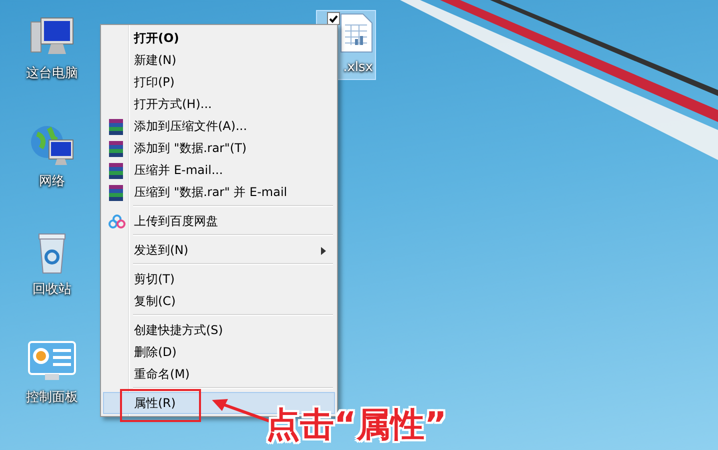 The image size is (718, 450). I want to click on menu-item: 创建快捷方式(S), so click(219, 330).